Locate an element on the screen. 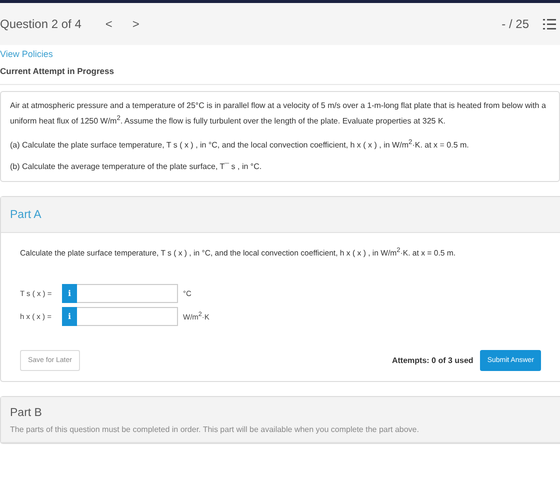 Image resolution: width=560 pixels, height=480 pixels. problem-text: (a) Calculate the plate surface temperature, T s ( x ) , in °C, and the local convection coefficient, h x ( x ) , in W/m$^{2}$·K. at x = 0.5 m. is located at coordinates (240, 145).